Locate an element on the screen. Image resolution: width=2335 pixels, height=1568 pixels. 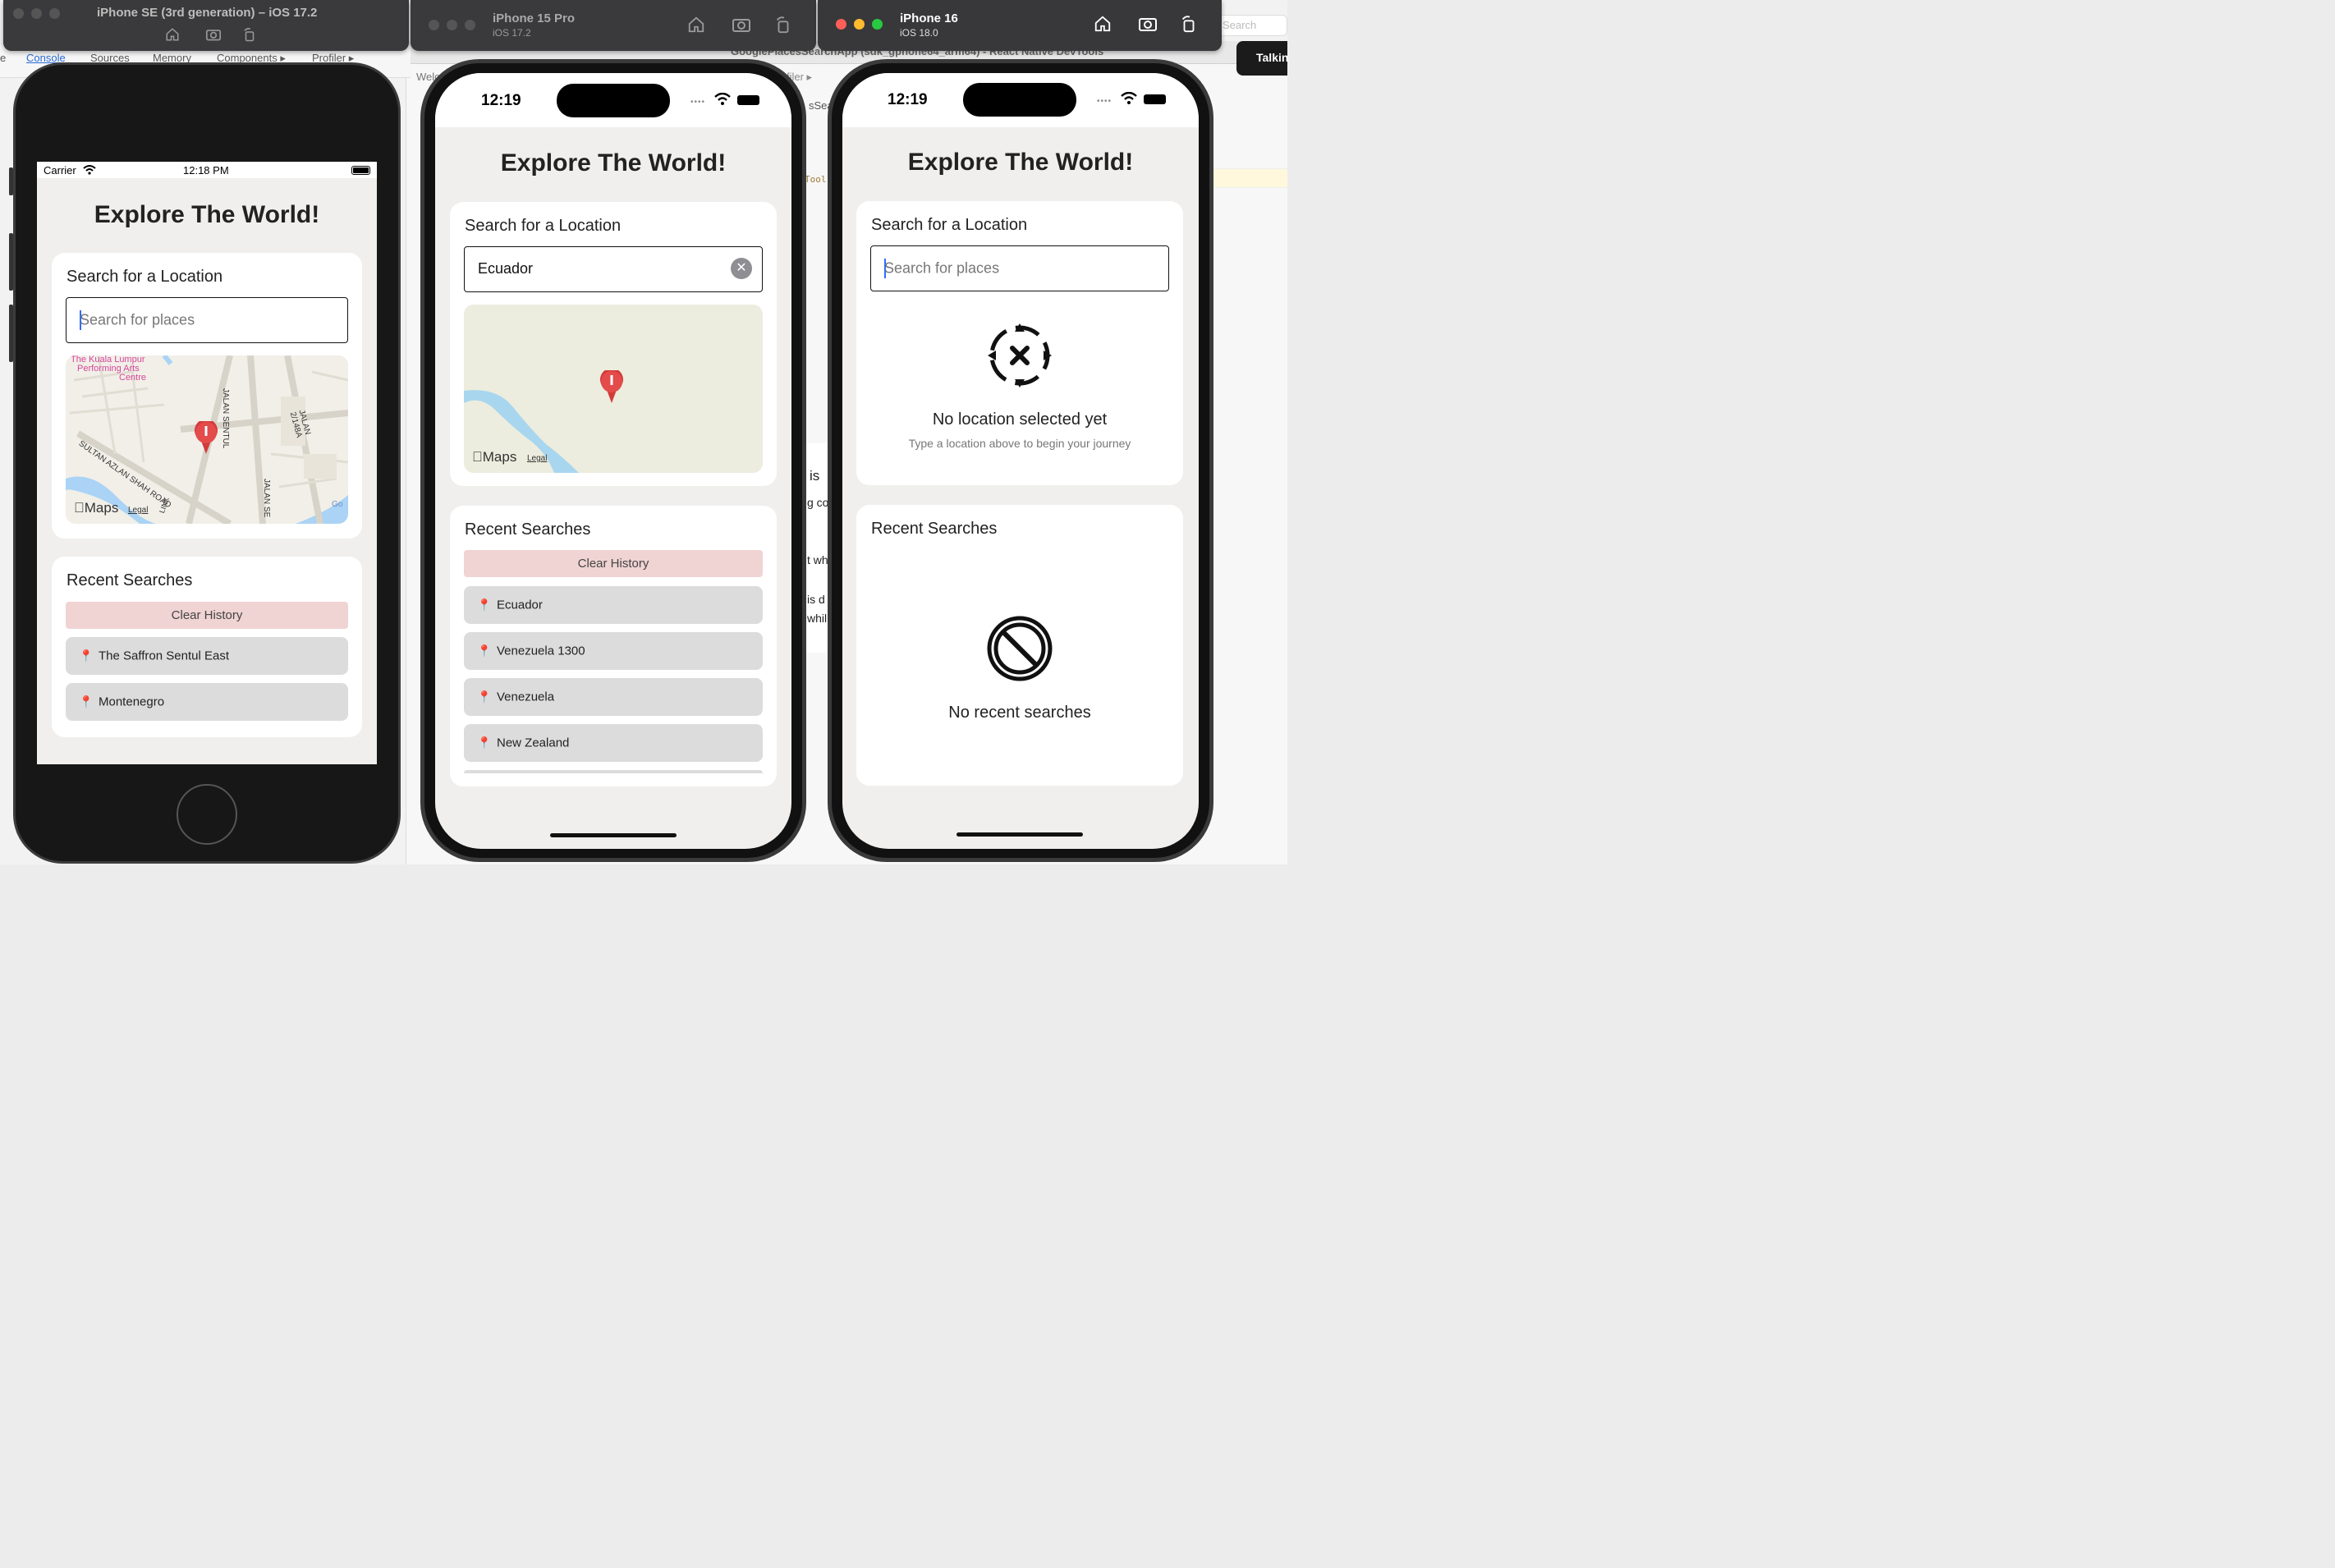
home-button is located at coordinates (207, 814).